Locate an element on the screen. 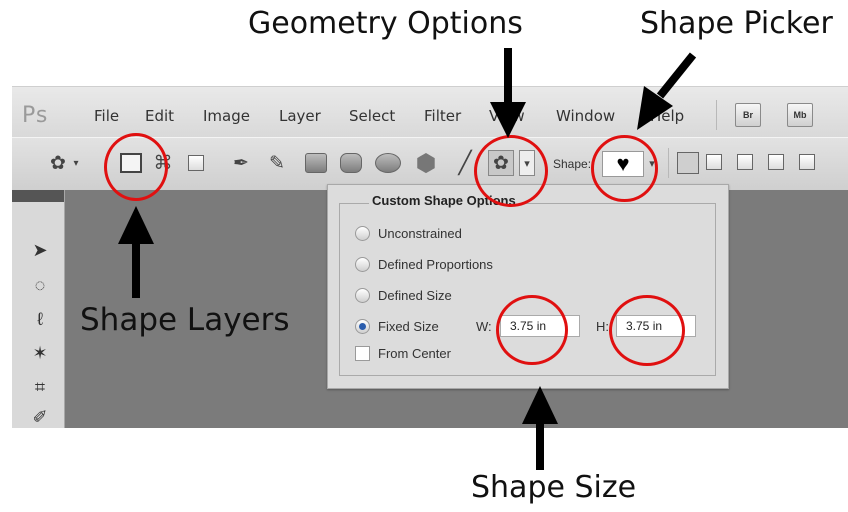  shape-size-arrow is located at coordinates (540, 428).